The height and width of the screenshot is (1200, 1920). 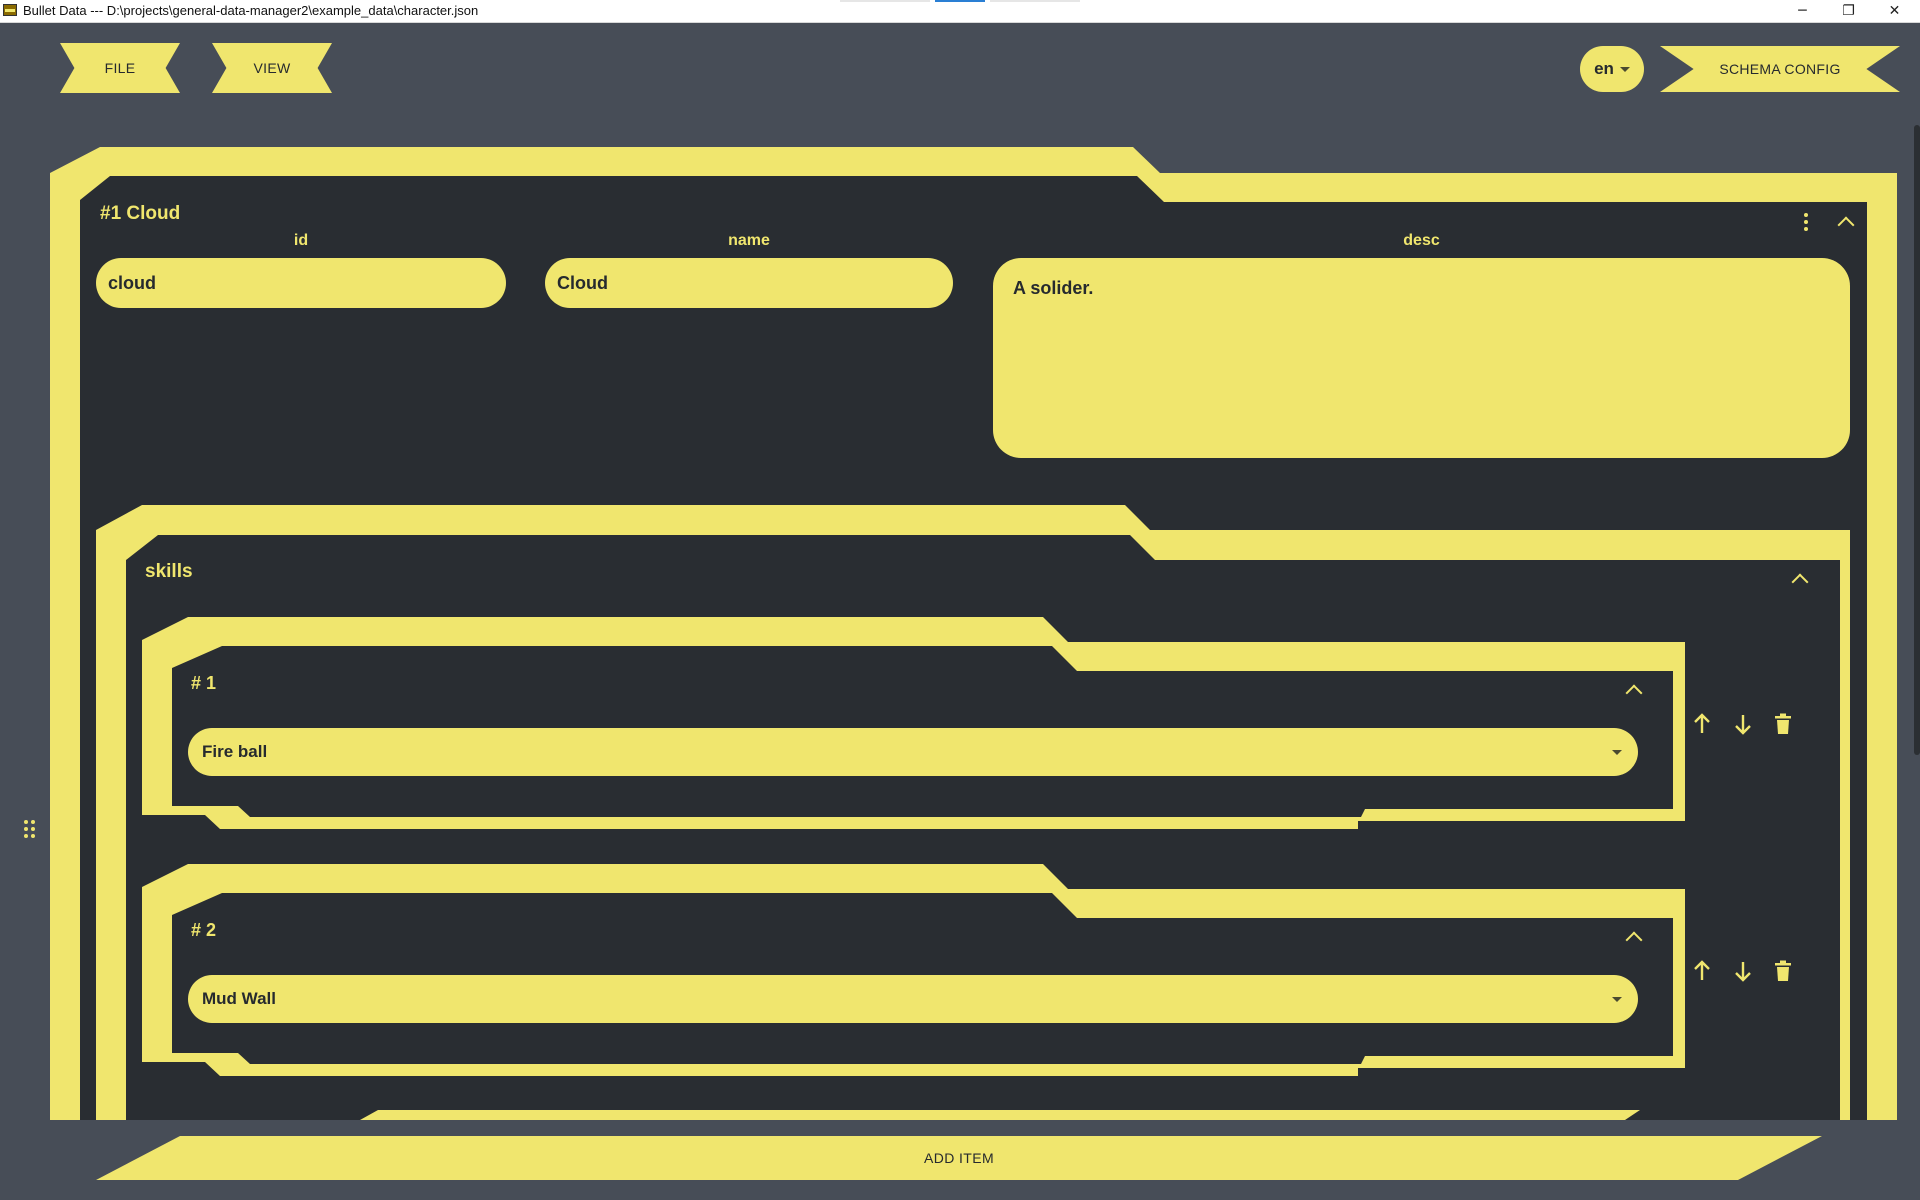 What do you see at coordinates (749, 240) in the screenshot?
I see `name-field-label: name` at bounding box center [749, 240].